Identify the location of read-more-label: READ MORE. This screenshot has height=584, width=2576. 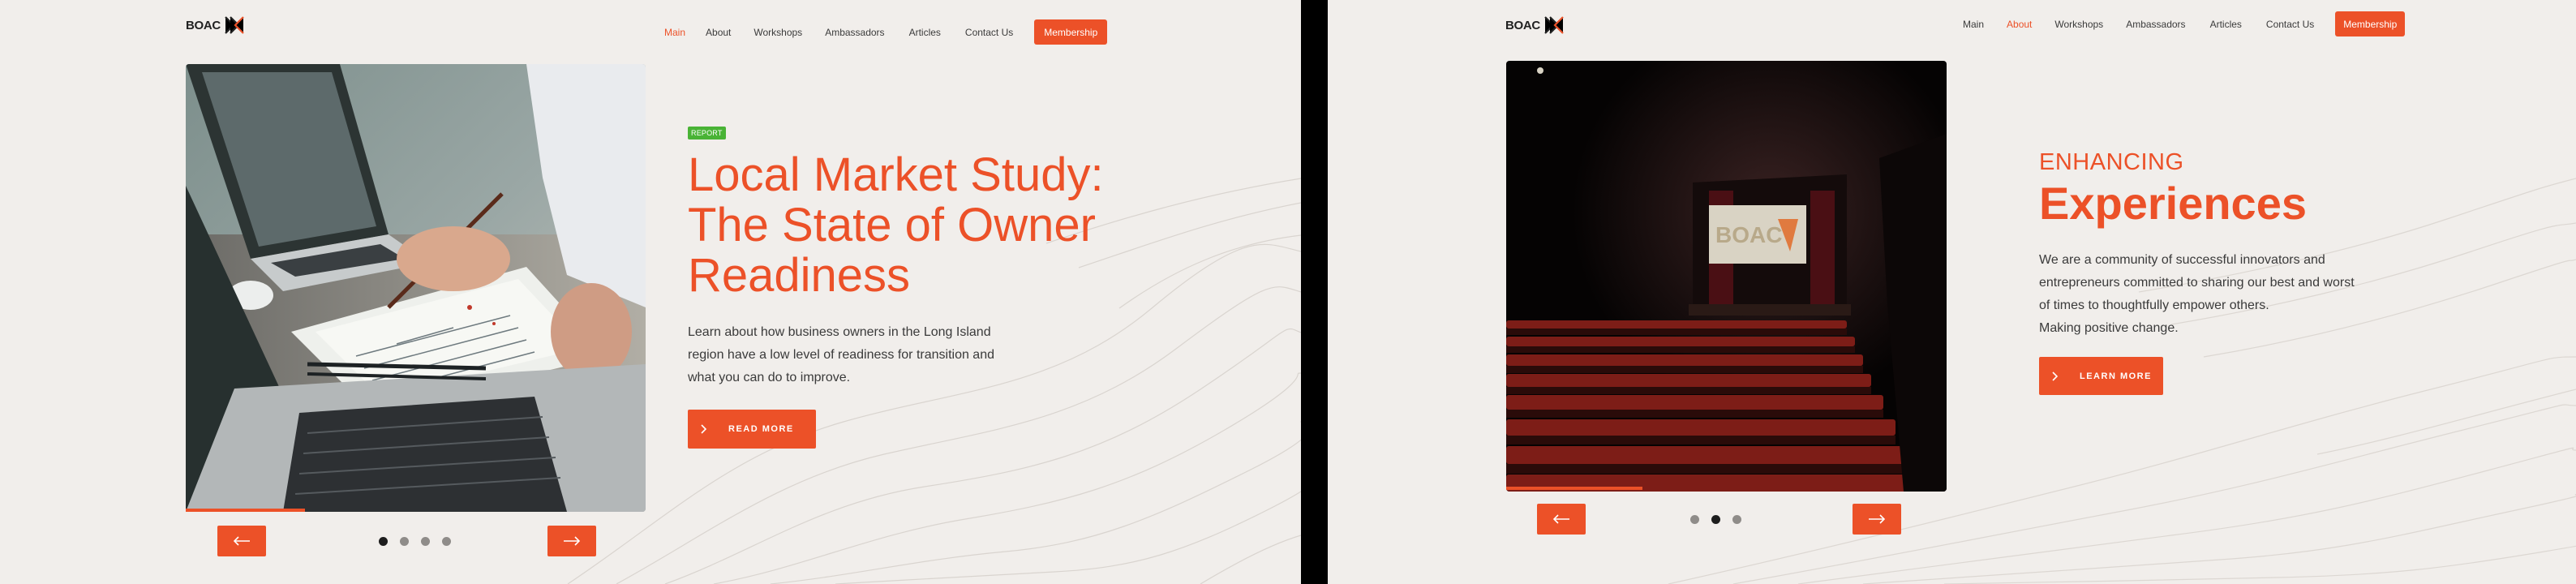
(761, 429).